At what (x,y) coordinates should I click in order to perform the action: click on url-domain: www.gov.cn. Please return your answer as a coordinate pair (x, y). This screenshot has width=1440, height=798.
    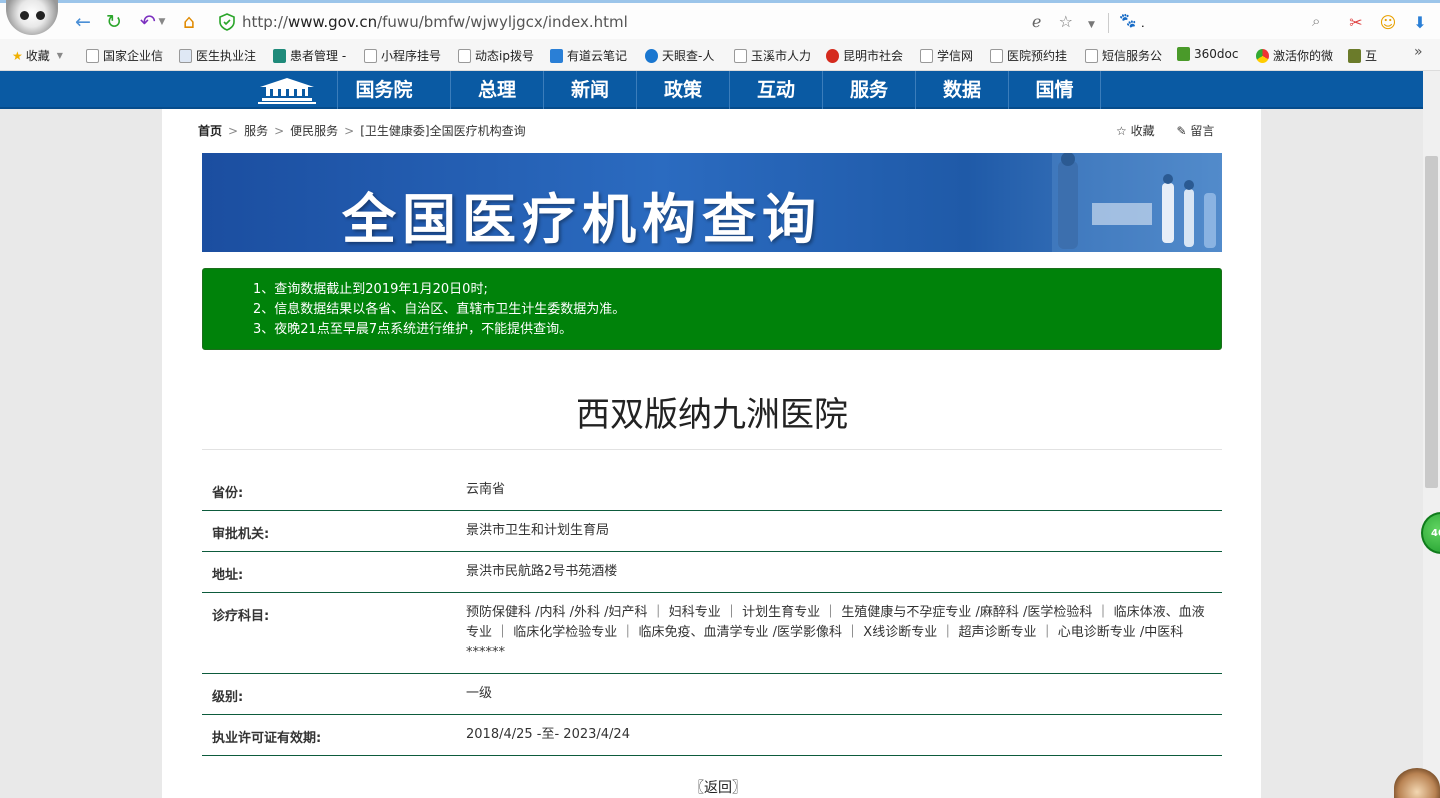
    Looking at the image, I should click on (332, 22).